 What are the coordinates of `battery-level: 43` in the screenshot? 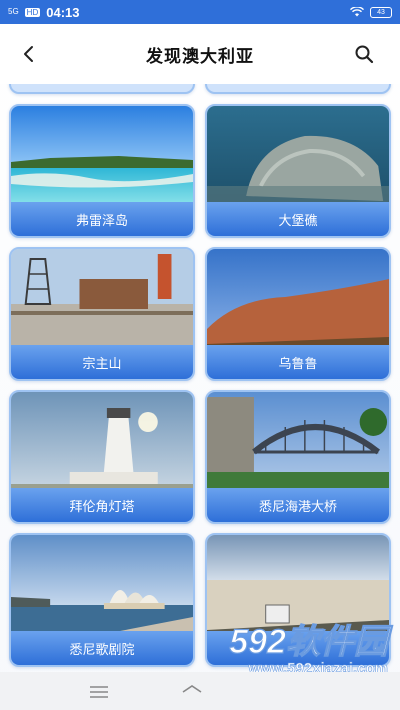 It's located at (381, 12).